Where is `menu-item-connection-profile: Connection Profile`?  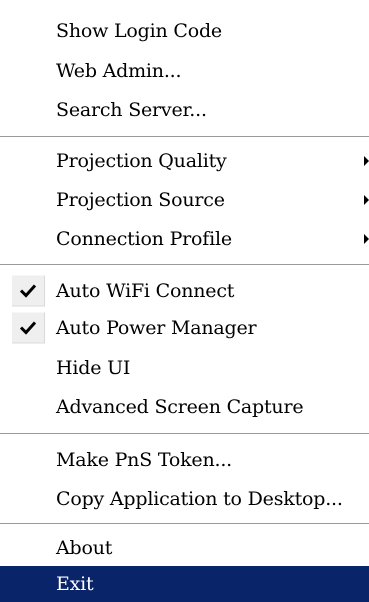
menu-item-connection-profile: Connection Profile is located at coordinates (184, 238).